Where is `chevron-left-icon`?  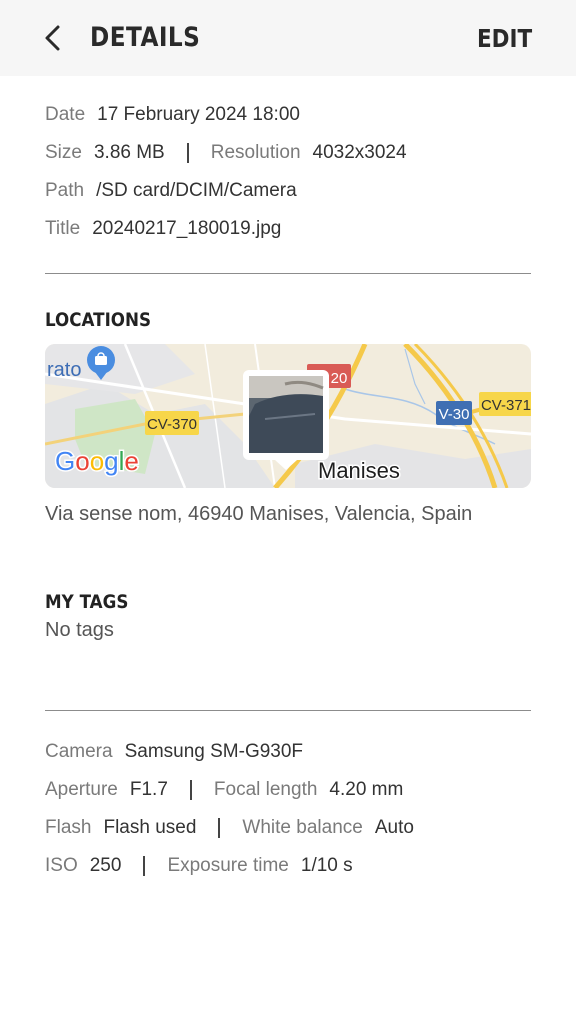 chevron-left-icon is located at coordinates (52, 38).